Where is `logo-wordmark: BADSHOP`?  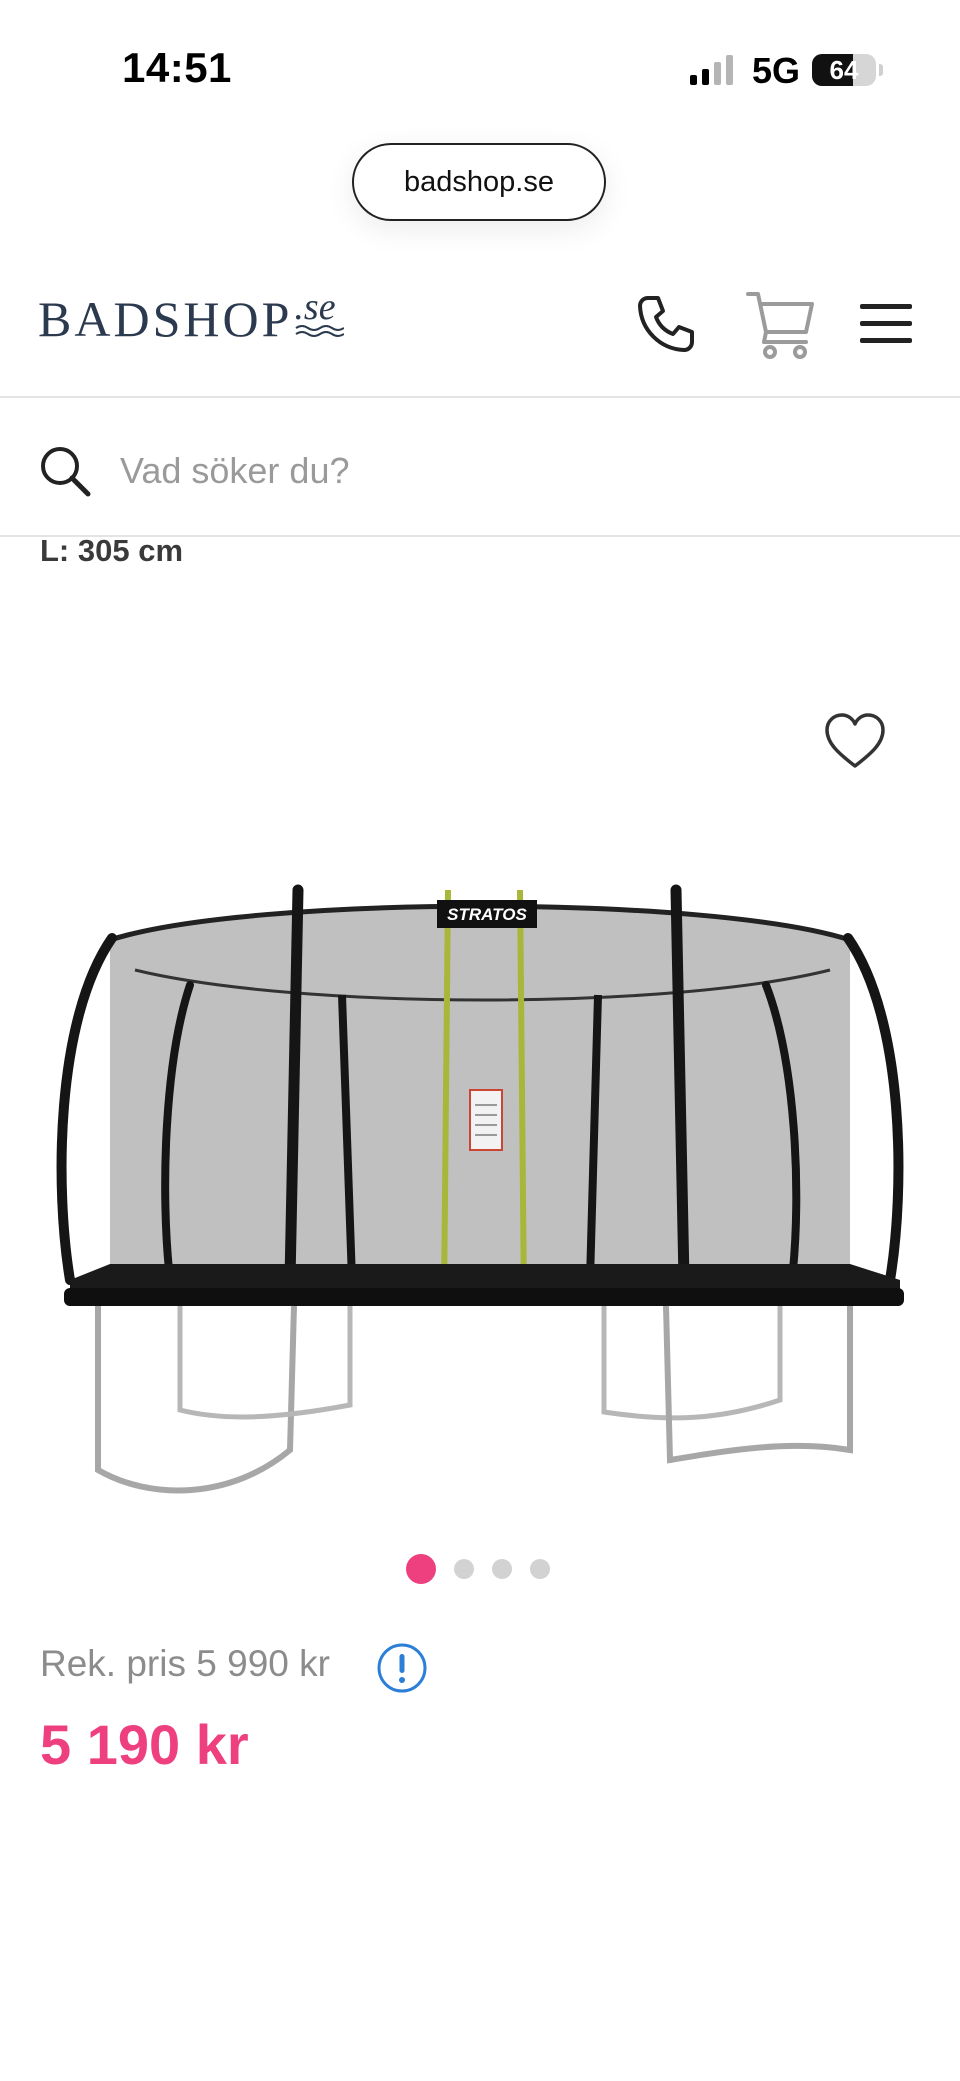 logo-wordmark: BADSHOP is located at coordinates (165, 319).